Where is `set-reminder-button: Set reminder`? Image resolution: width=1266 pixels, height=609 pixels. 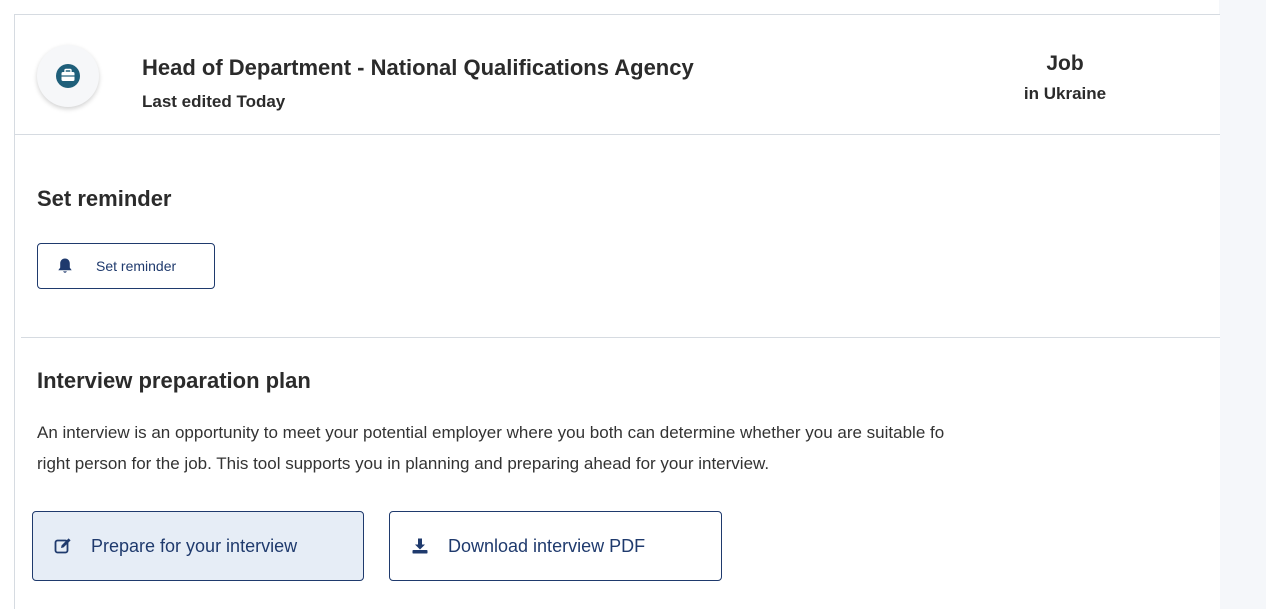
set-reminder-button: Set reminder is located at coordinates (126, 266).